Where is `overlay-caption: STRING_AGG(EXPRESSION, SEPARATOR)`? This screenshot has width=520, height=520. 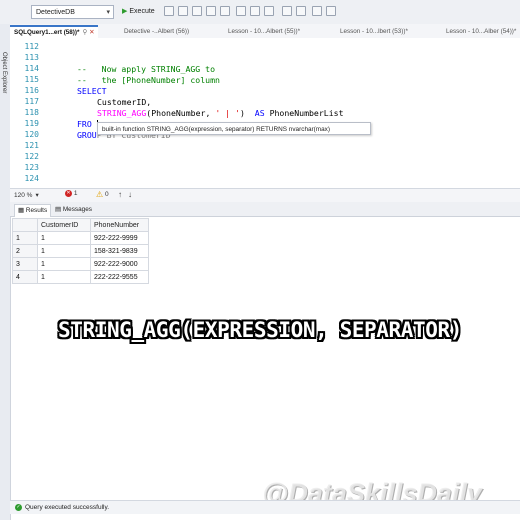 overlay-caption: STRING_AGG(EXPRESSION, SEPARATOR) is located at coordinates (260, 330).